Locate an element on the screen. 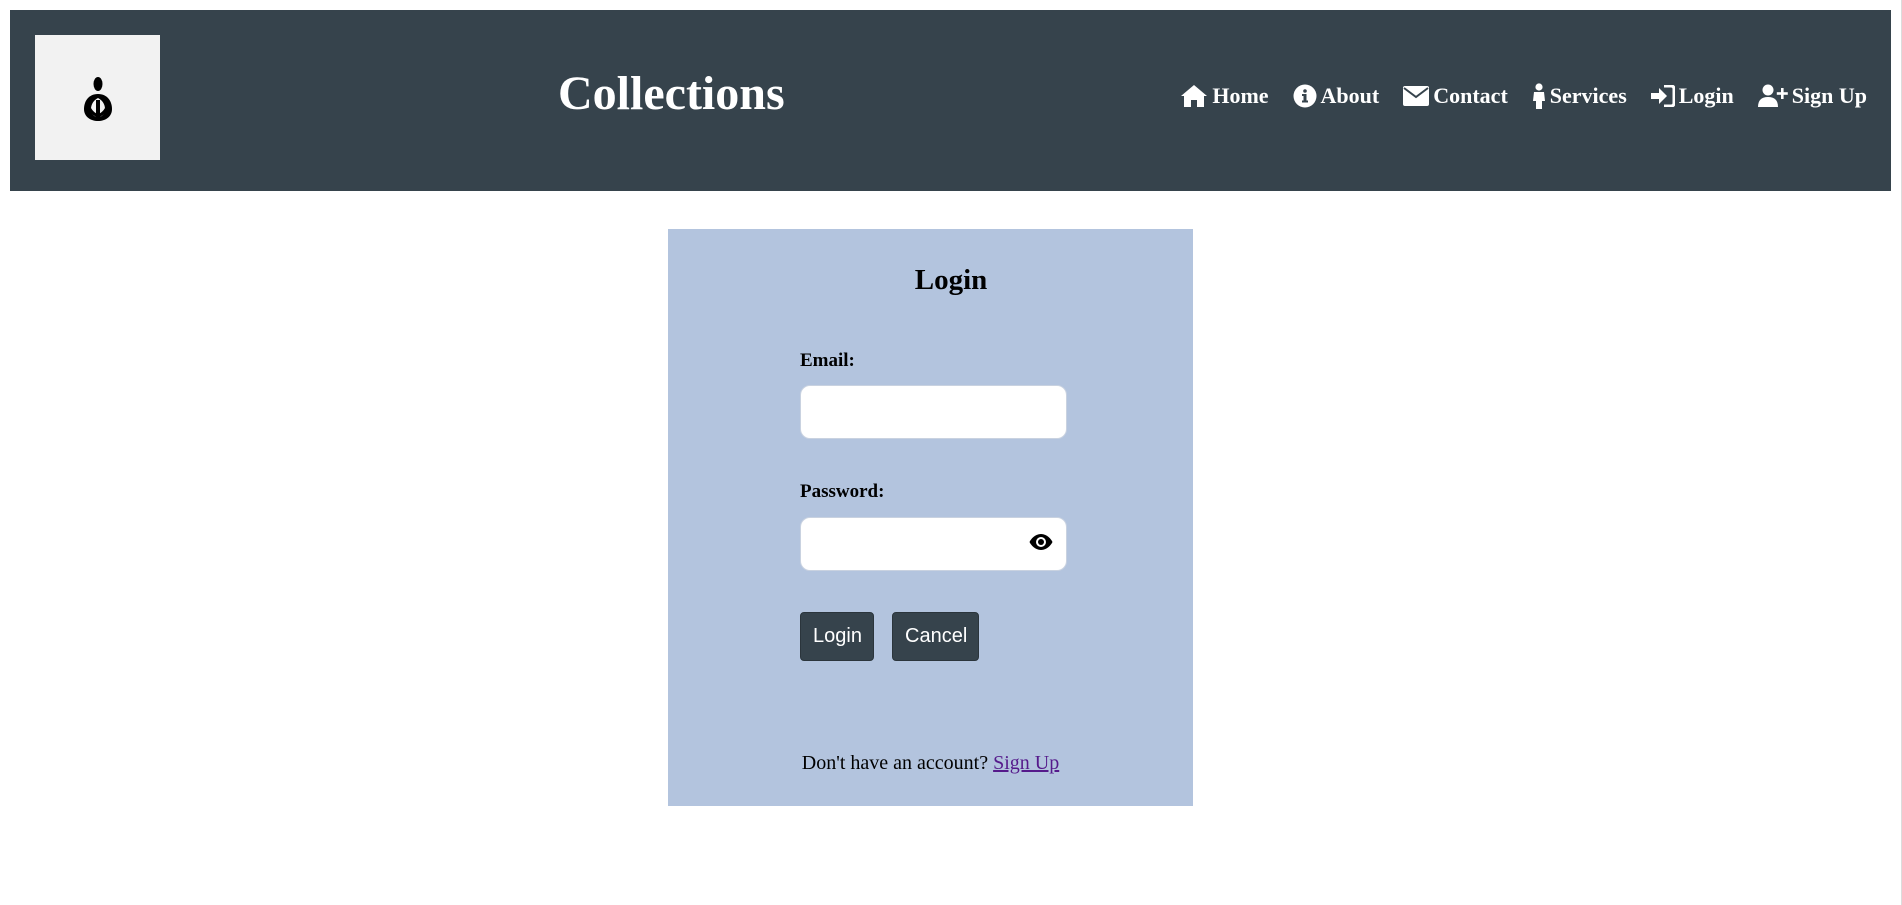 The height and width of the screenshot is (905, 1902). login-button: Login is located at coordinates (837, 636).